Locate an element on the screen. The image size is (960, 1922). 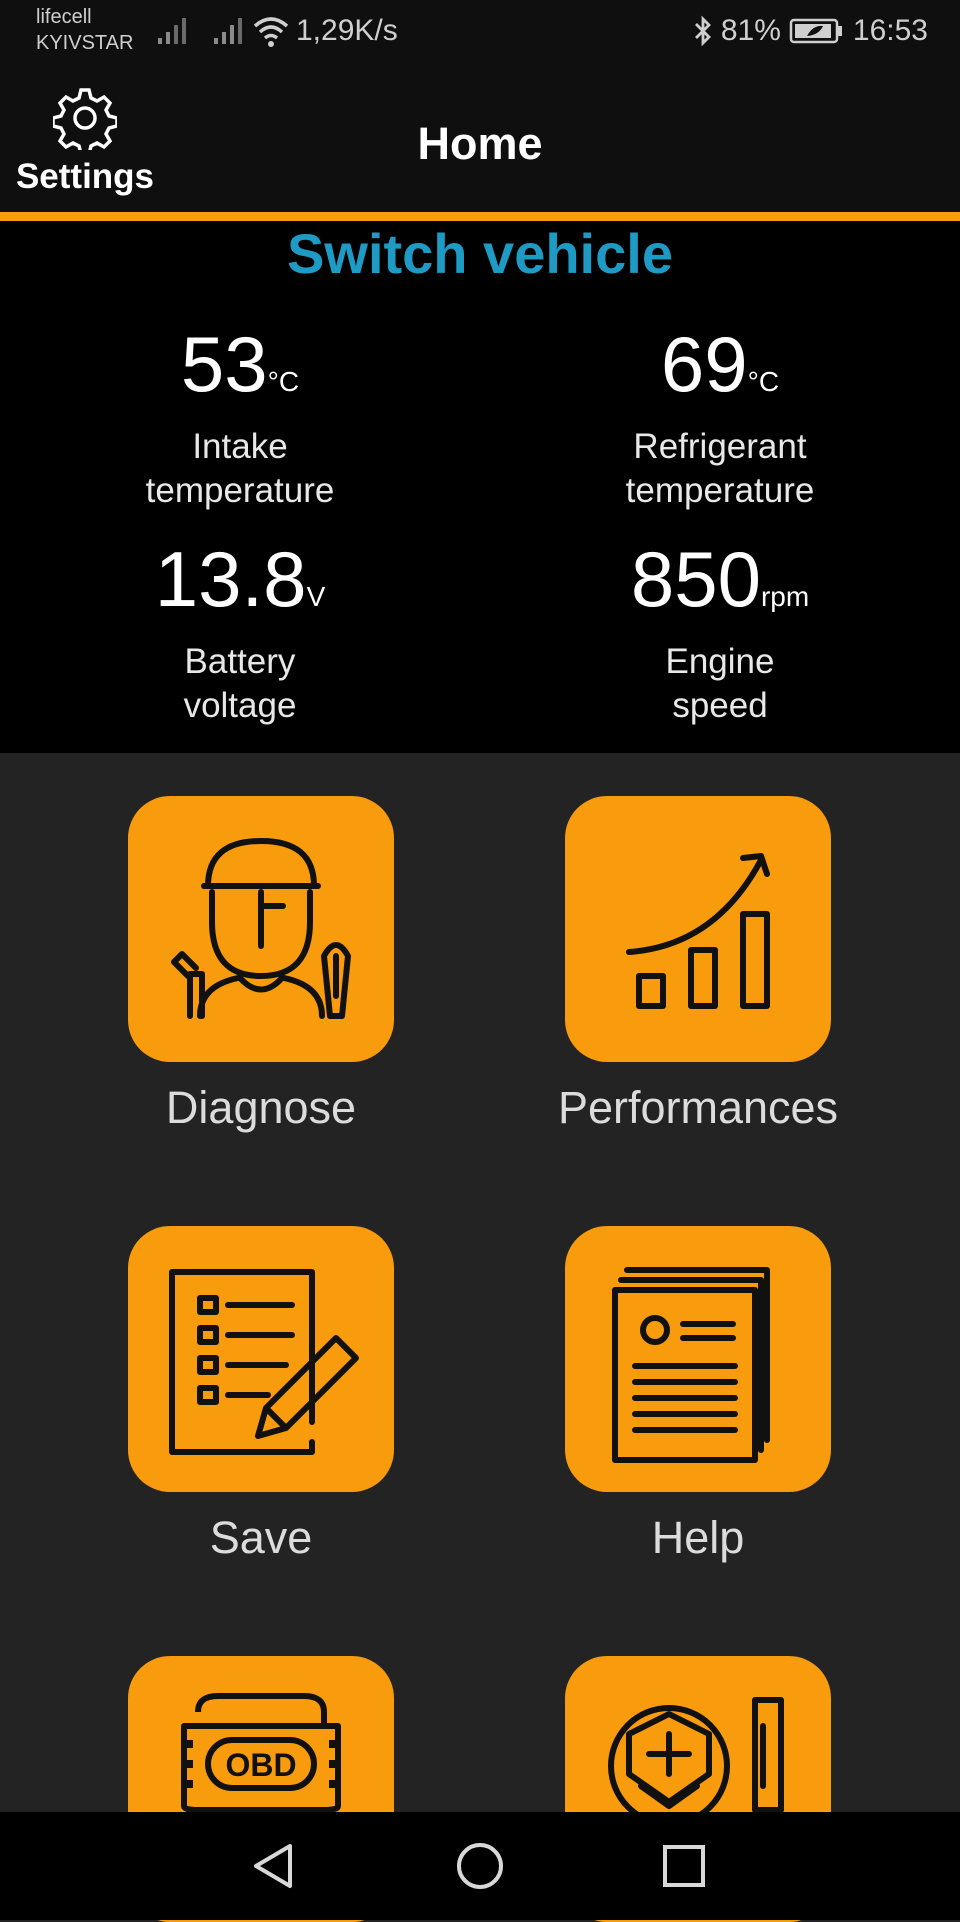
metric-label: Engine speed is located at coordinates (720, 683).